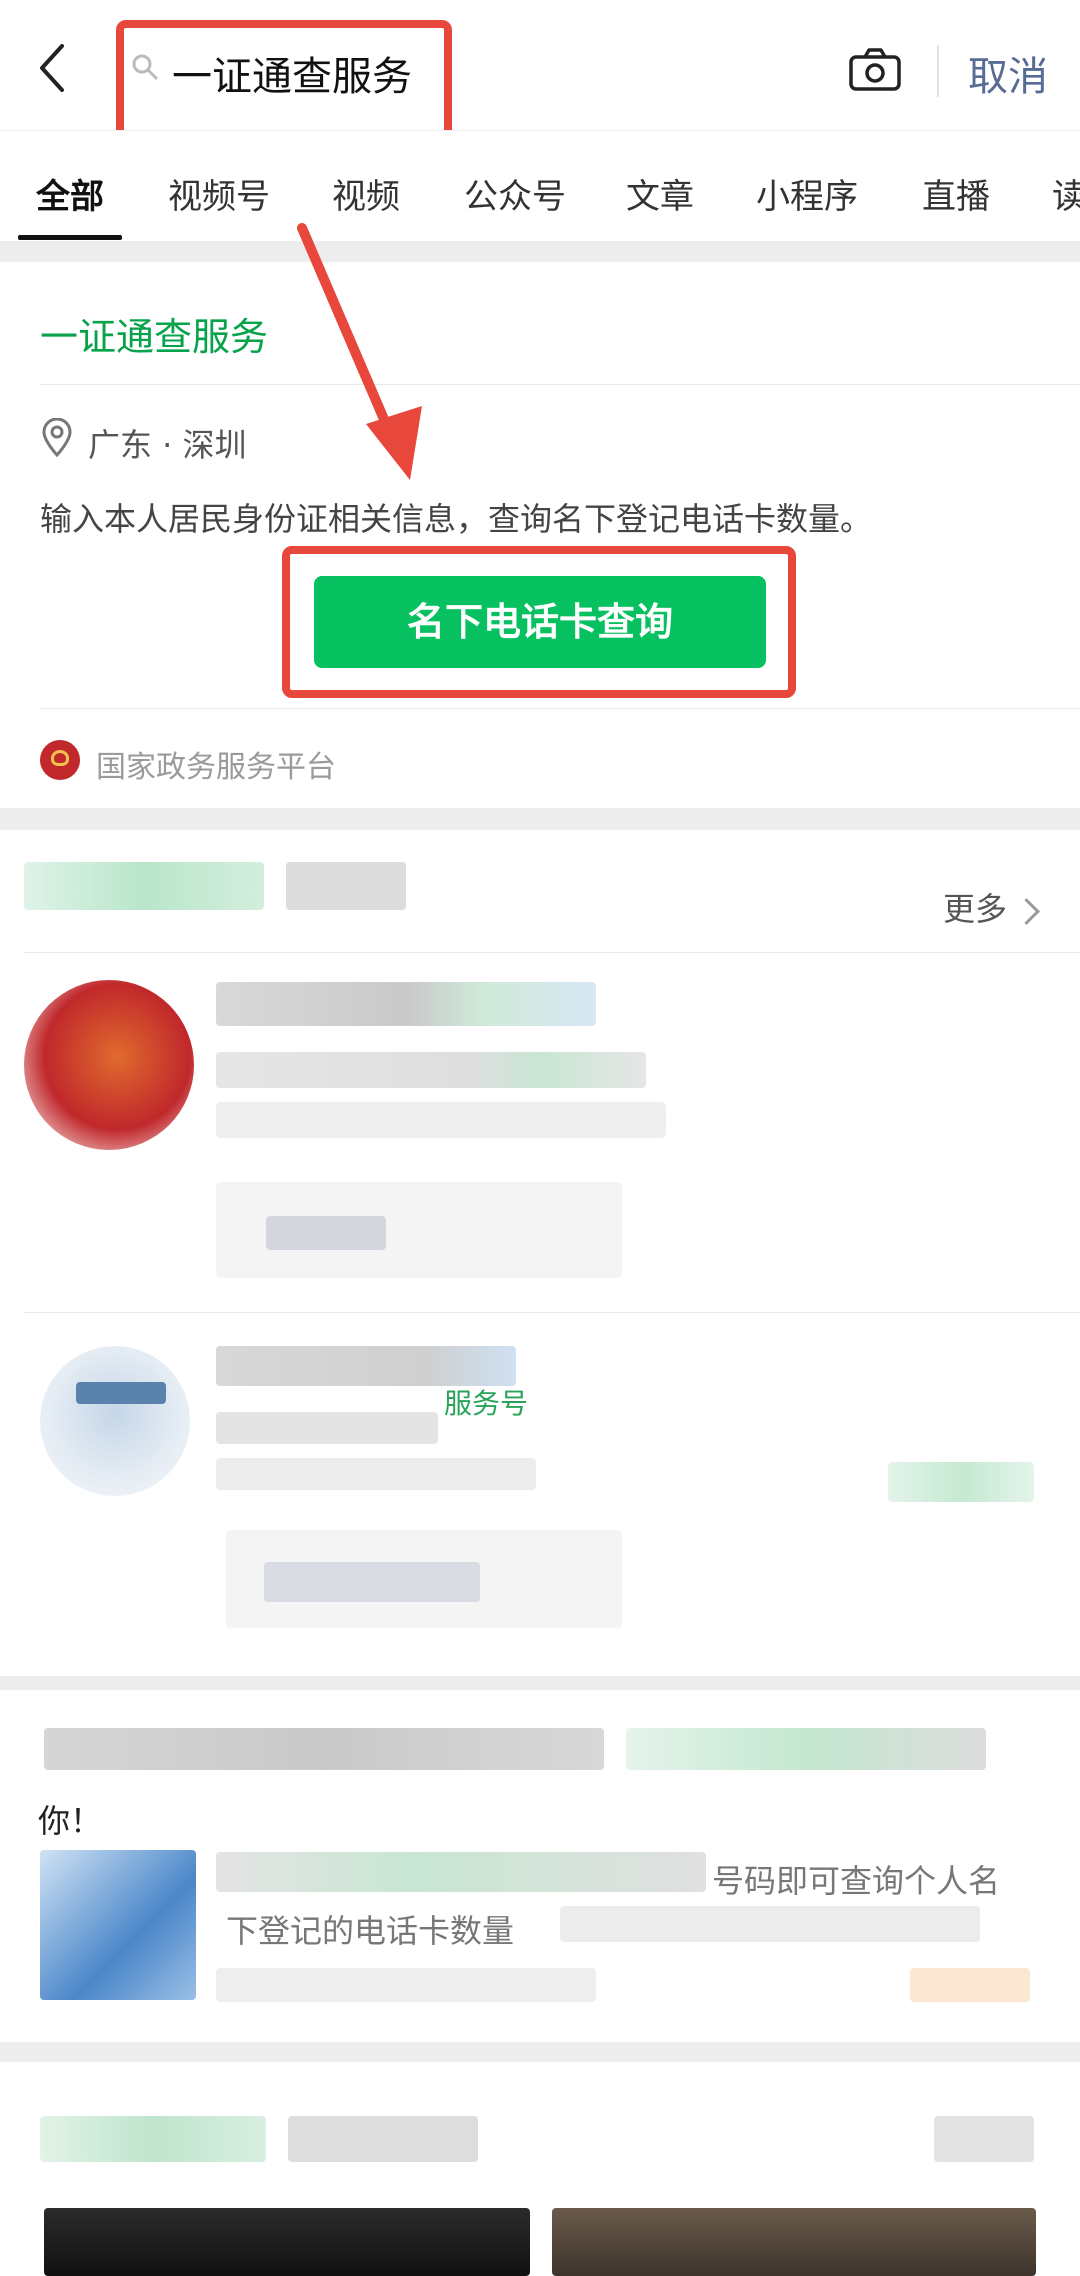 This screenshot has width=1080, height=2276. Describe the element at coordinates (216, 767) in the screenshot. I see `source-name: 国家政务服务平台` at that location.